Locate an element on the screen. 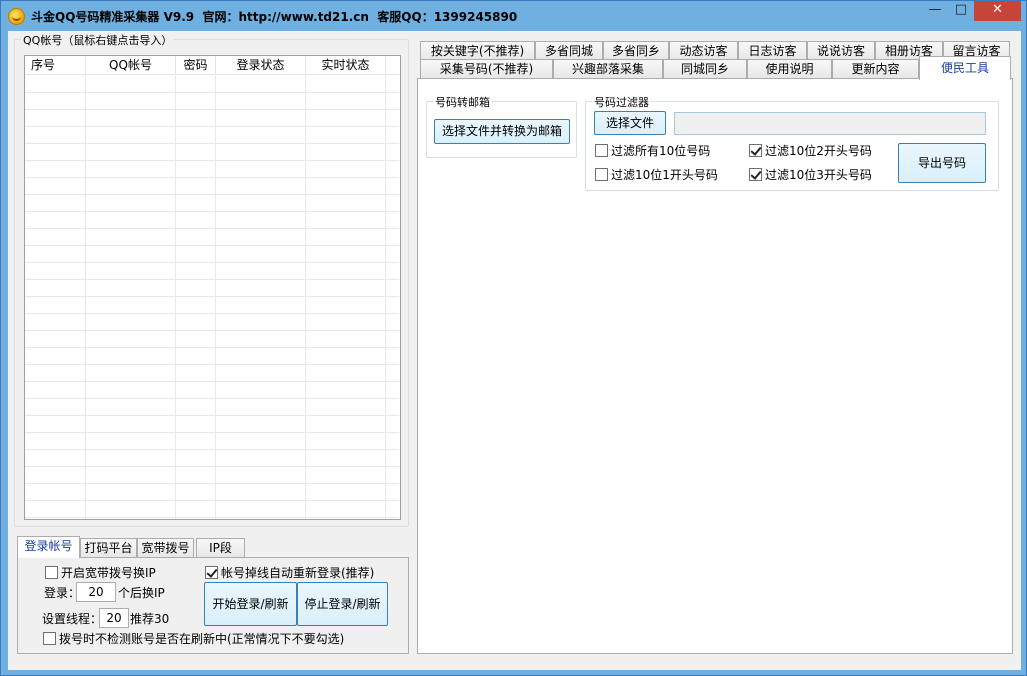  column-header-live-status: 实时状态 is located at coordinates (346, 65).